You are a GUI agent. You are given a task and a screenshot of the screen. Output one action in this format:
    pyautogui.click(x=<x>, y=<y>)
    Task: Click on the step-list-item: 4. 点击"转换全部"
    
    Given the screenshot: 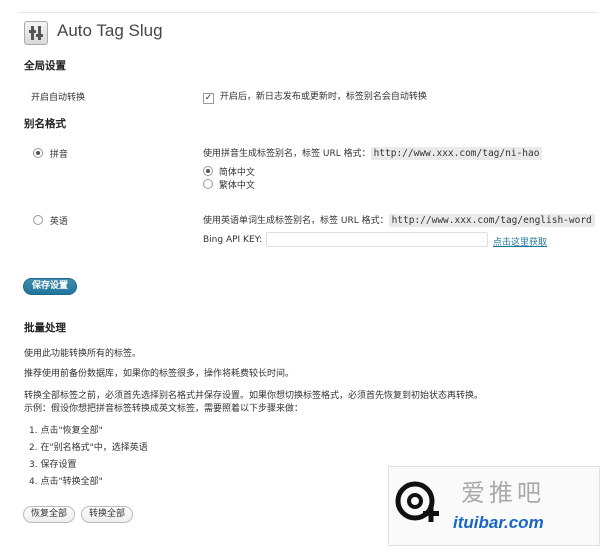 What is the action you would take?
    pyautogui.click(x=66, y=482)
    